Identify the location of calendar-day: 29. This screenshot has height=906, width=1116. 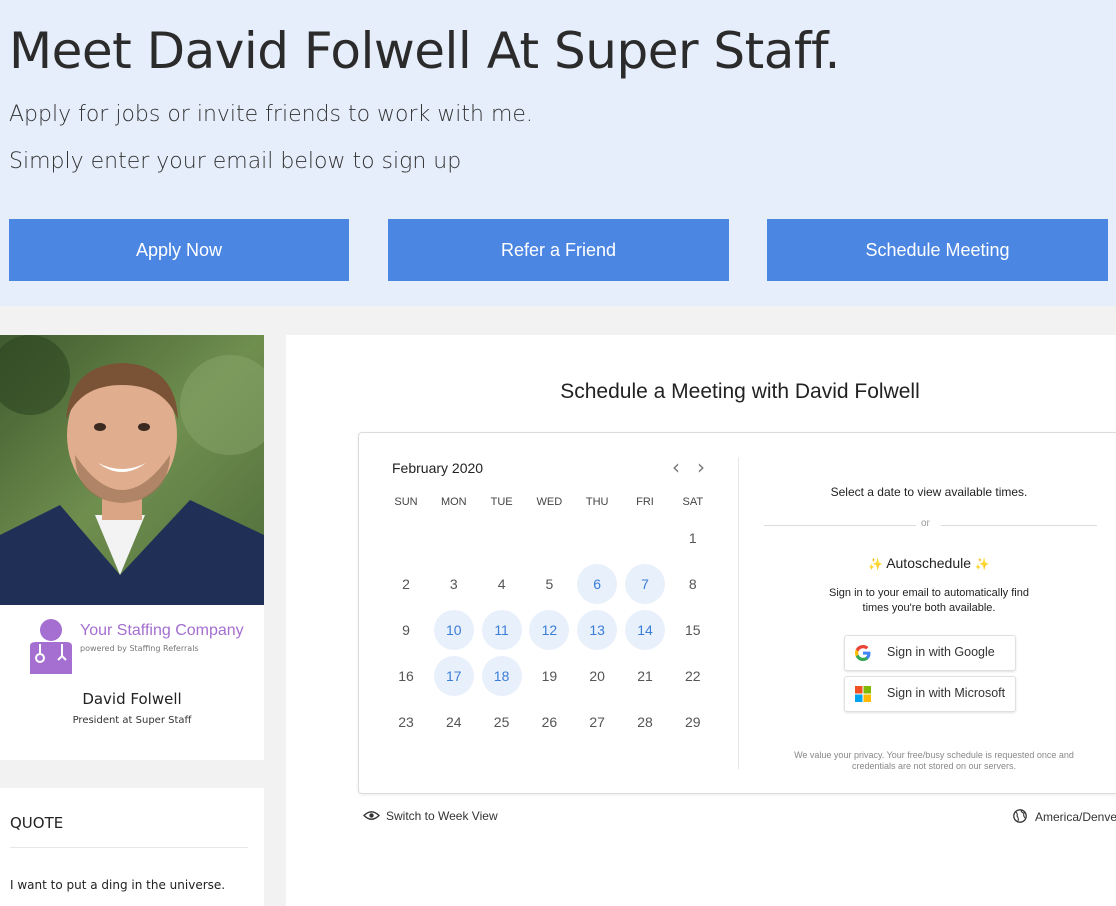
(693, 722).